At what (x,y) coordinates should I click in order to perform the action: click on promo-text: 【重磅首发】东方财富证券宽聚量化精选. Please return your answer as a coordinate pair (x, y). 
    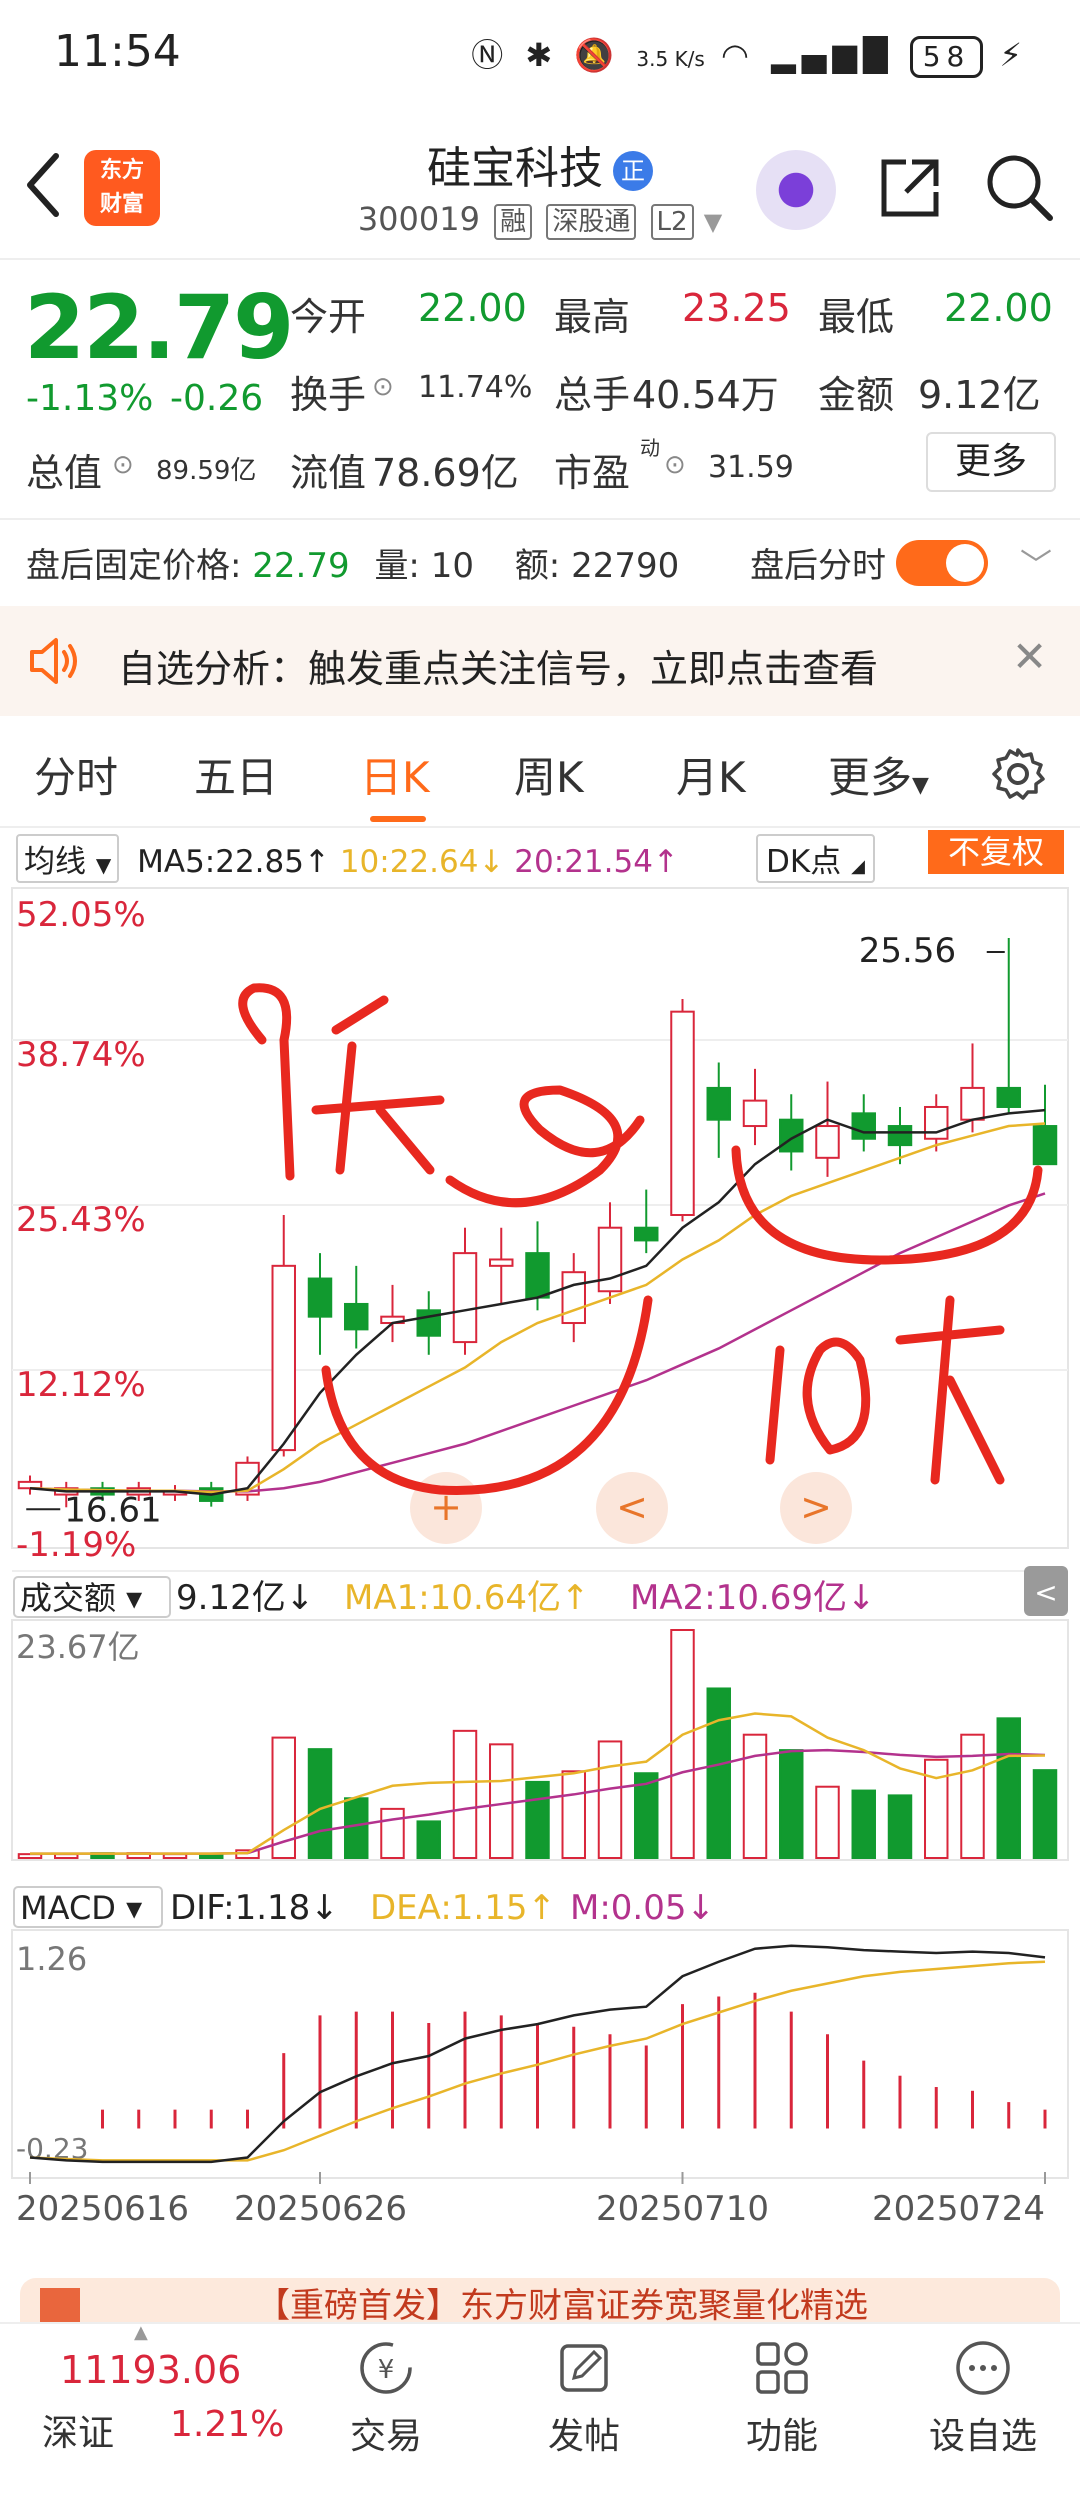
    Looking at the image, I should click on (562, 2302).